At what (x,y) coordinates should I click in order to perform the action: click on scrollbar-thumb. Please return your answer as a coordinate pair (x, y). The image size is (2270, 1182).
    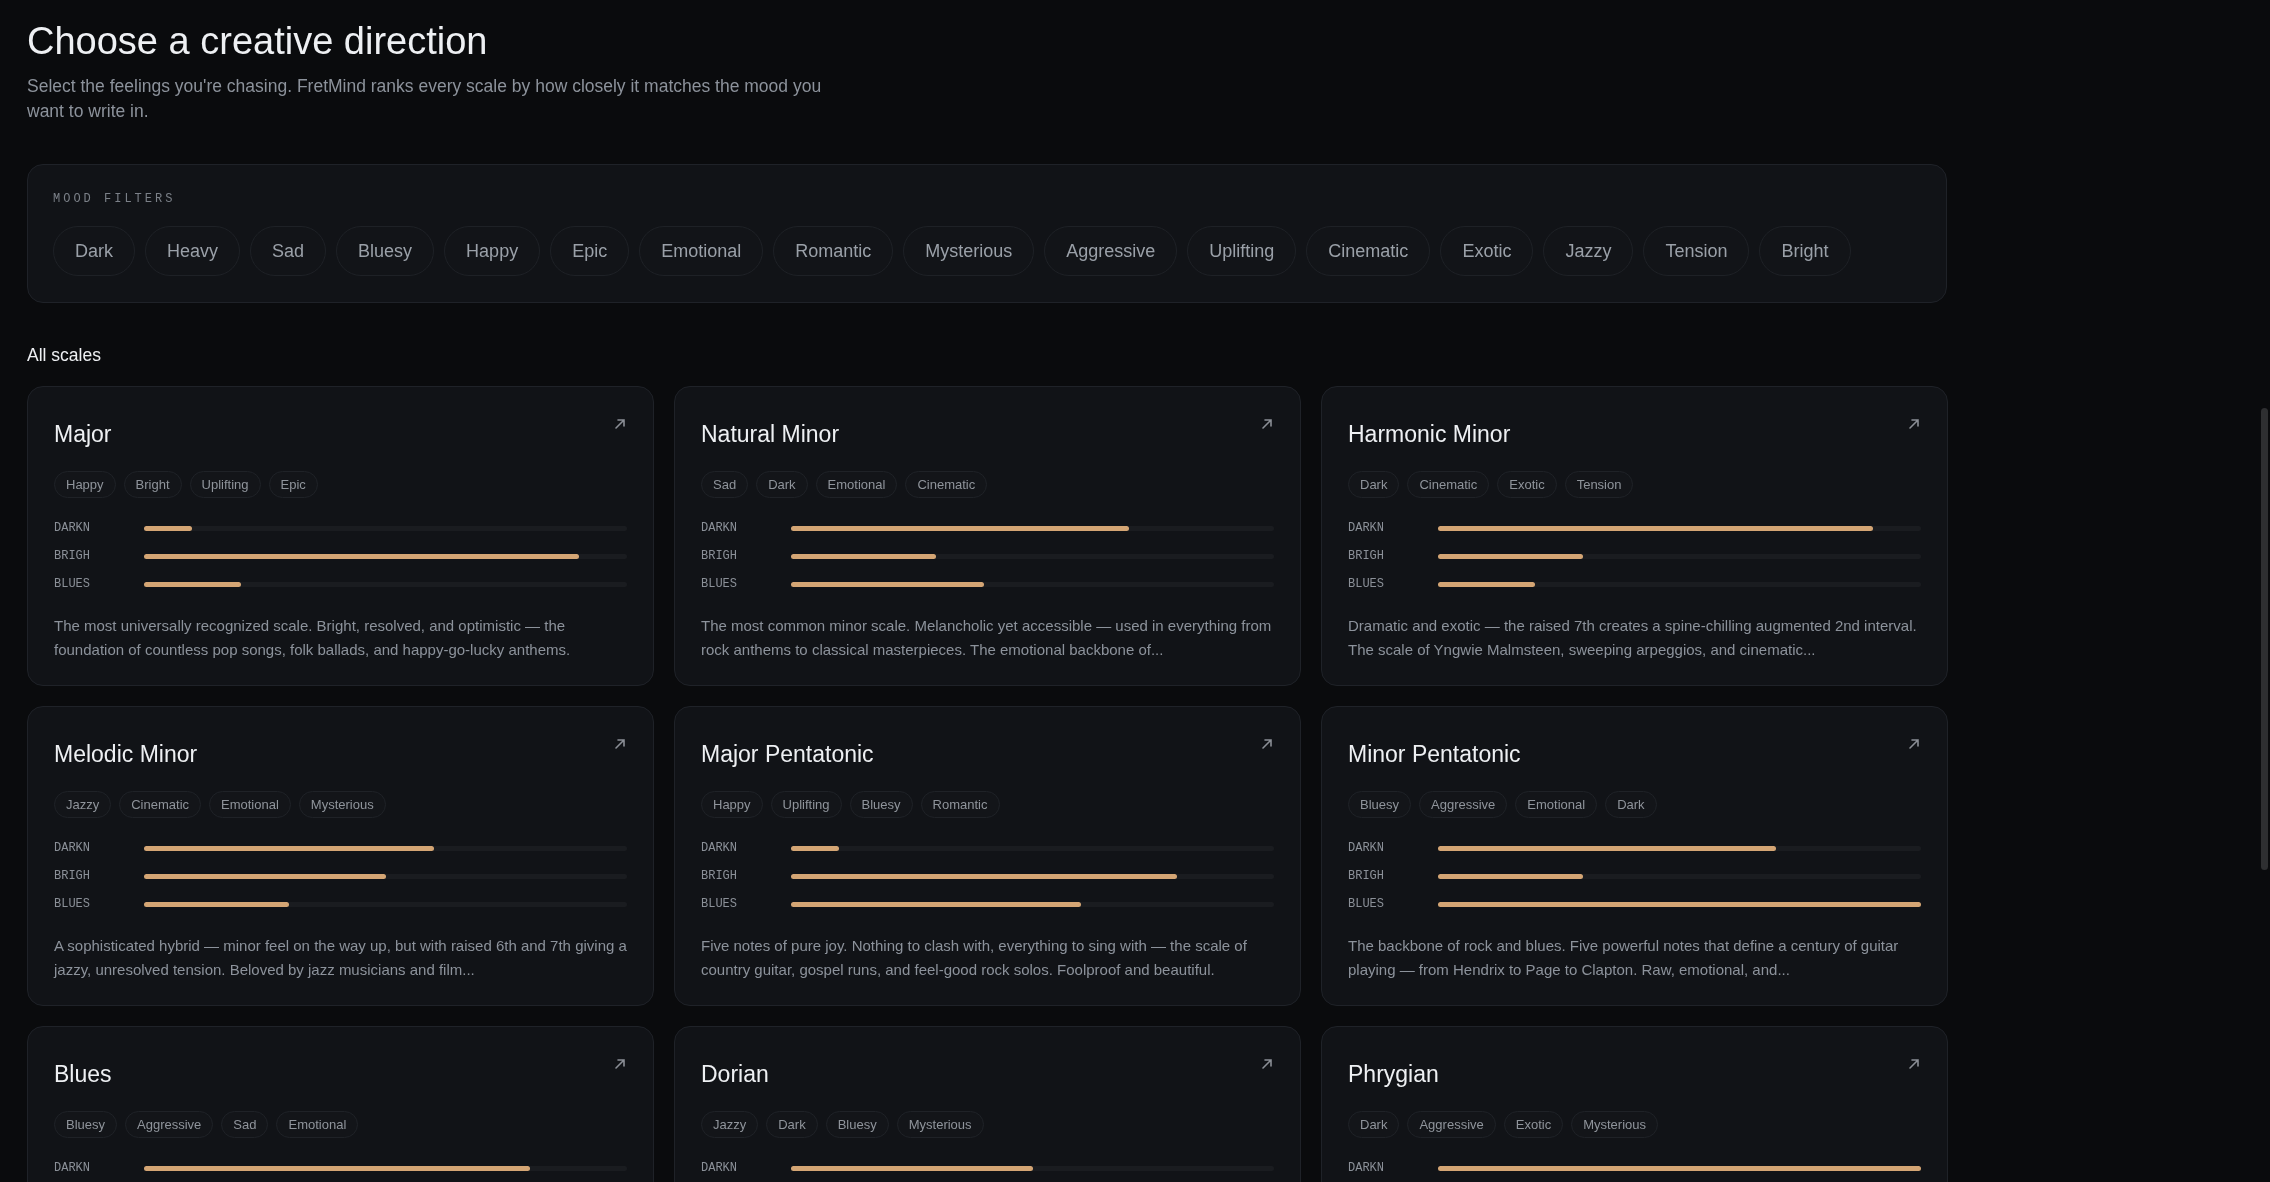
    Looking at the image, I should click on (2264, 639).